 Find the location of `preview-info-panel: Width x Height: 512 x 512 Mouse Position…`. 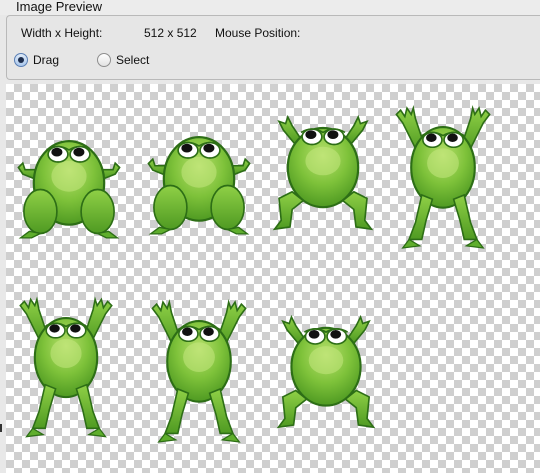

preview-info-panel: Width x Height: 512 x 512 Mouse Position… is located at coordinates (273, 47).